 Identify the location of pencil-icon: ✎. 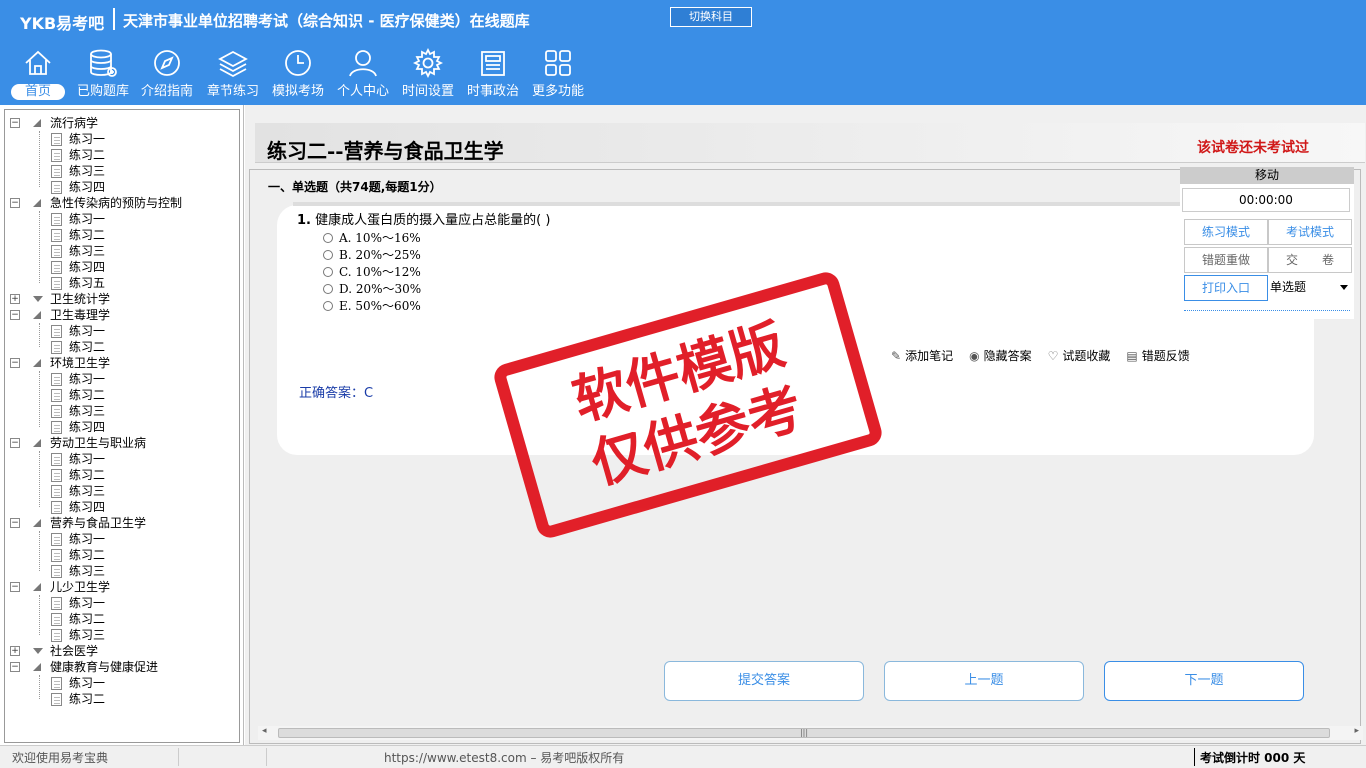
(896, 356).